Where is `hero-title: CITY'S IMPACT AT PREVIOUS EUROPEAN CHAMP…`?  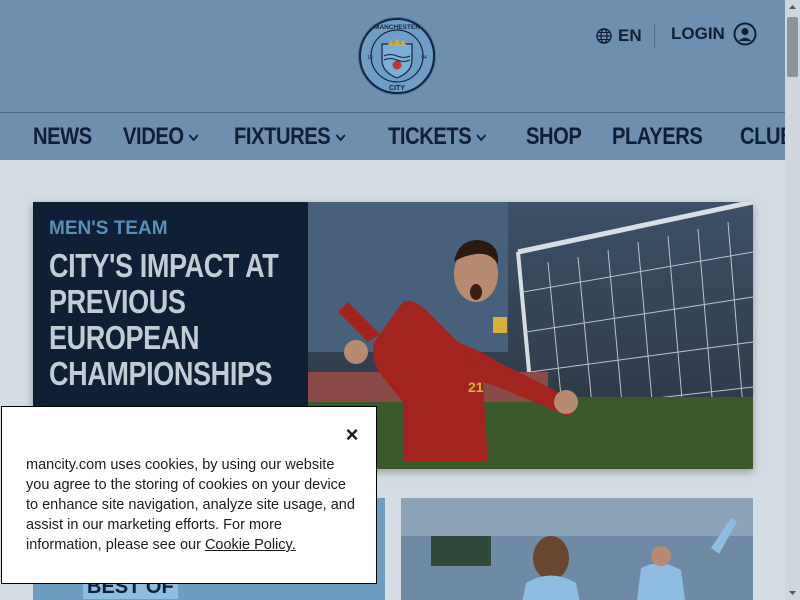 hero-title: CITY'S IMPACT AT PREVIOUS EUROPEAN CHAMP… is located at coordinates (176, 320).